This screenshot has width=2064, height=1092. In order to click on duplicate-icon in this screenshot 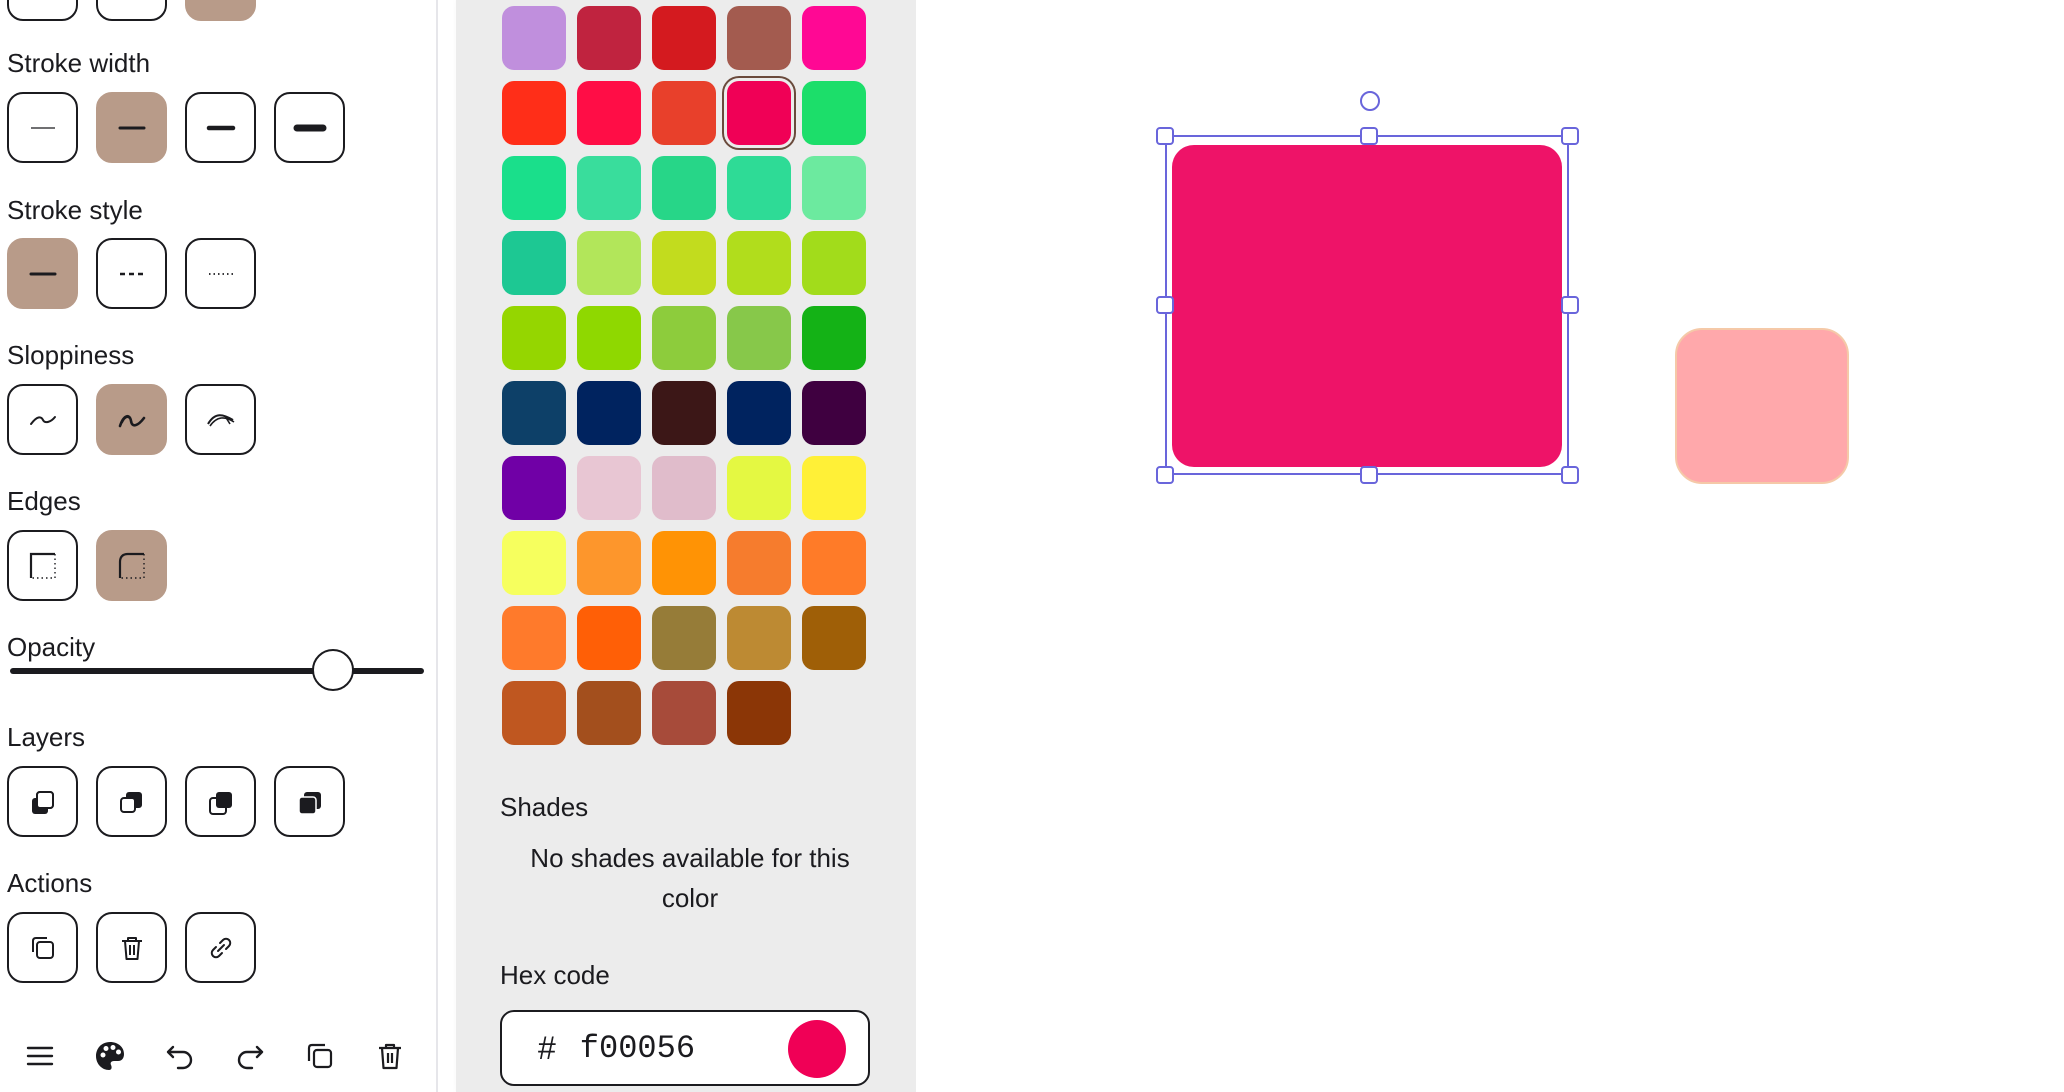, I will do `click(320, 1056)`.